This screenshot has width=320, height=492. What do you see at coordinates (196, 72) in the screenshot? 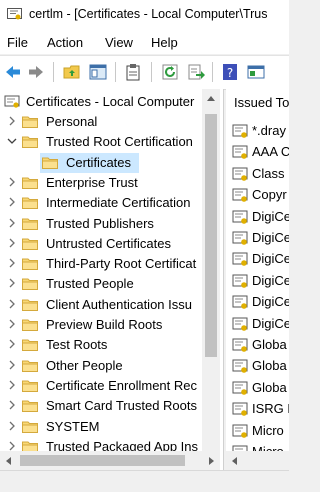
I see `export-list-icon` at bounding box center [196, 72].